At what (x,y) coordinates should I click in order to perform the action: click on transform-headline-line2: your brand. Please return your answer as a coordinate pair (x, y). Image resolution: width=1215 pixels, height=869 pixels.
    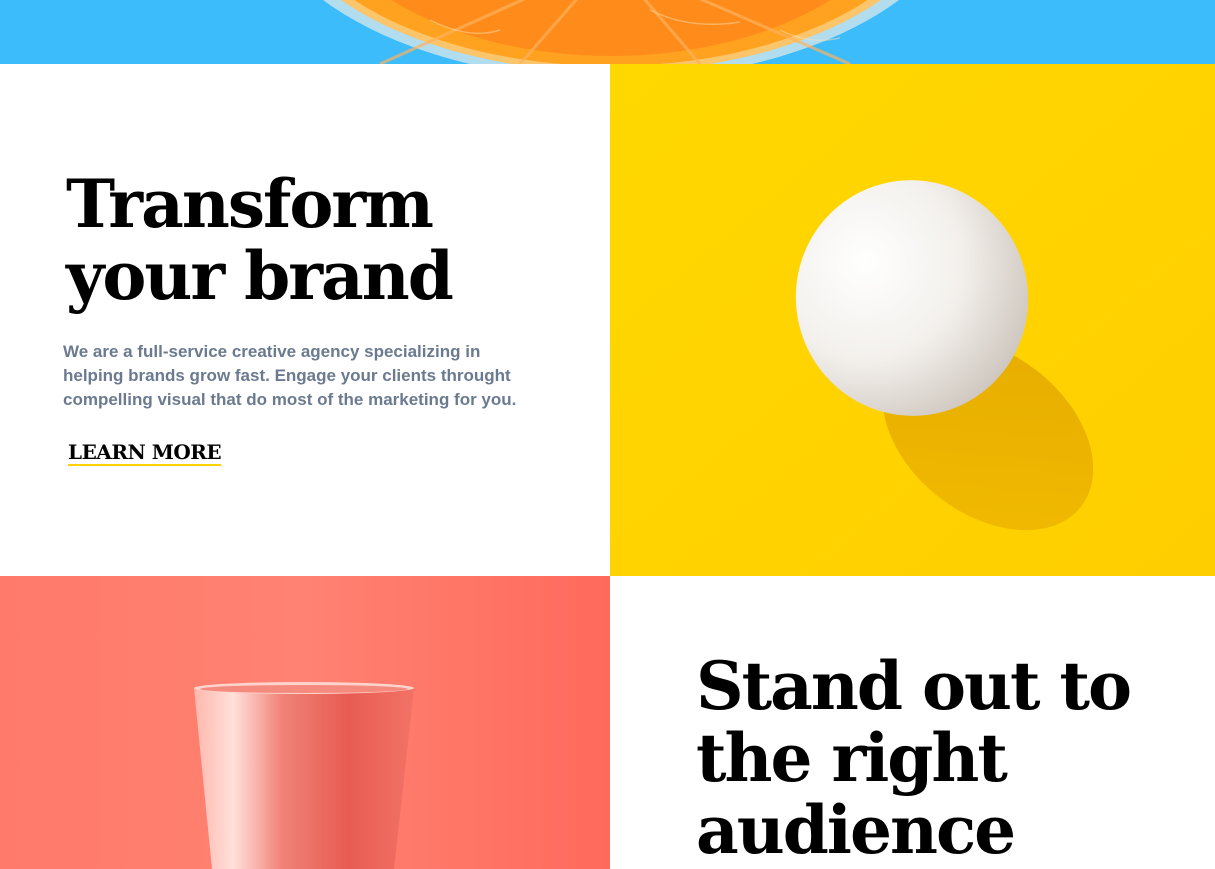
    Looking at the image, I should click on (260, 276).